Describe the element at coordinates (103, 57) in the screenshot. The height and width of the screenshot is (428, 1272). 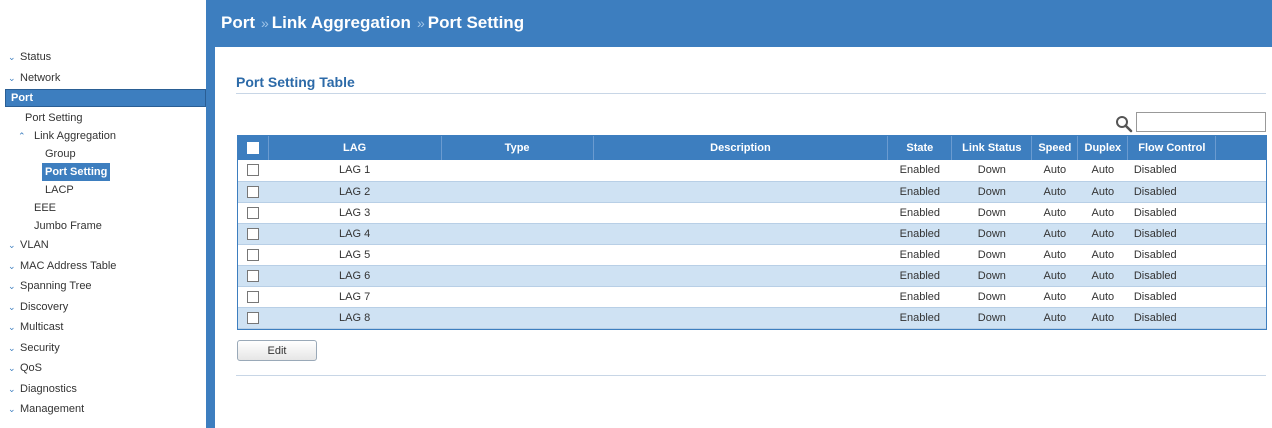
I see `sidebar-item-status: ⌄ Status` at that location.